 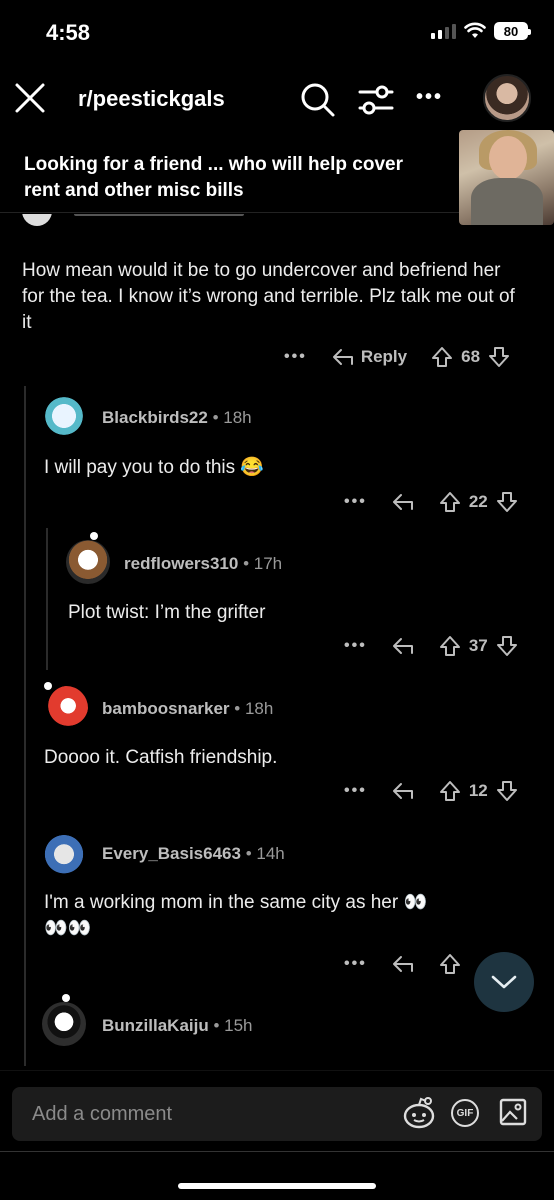 What do you see at coordinates (431, 646) in the screenshot?
I see `comment-actions: ••• 37` at bounding box center [431, 646].